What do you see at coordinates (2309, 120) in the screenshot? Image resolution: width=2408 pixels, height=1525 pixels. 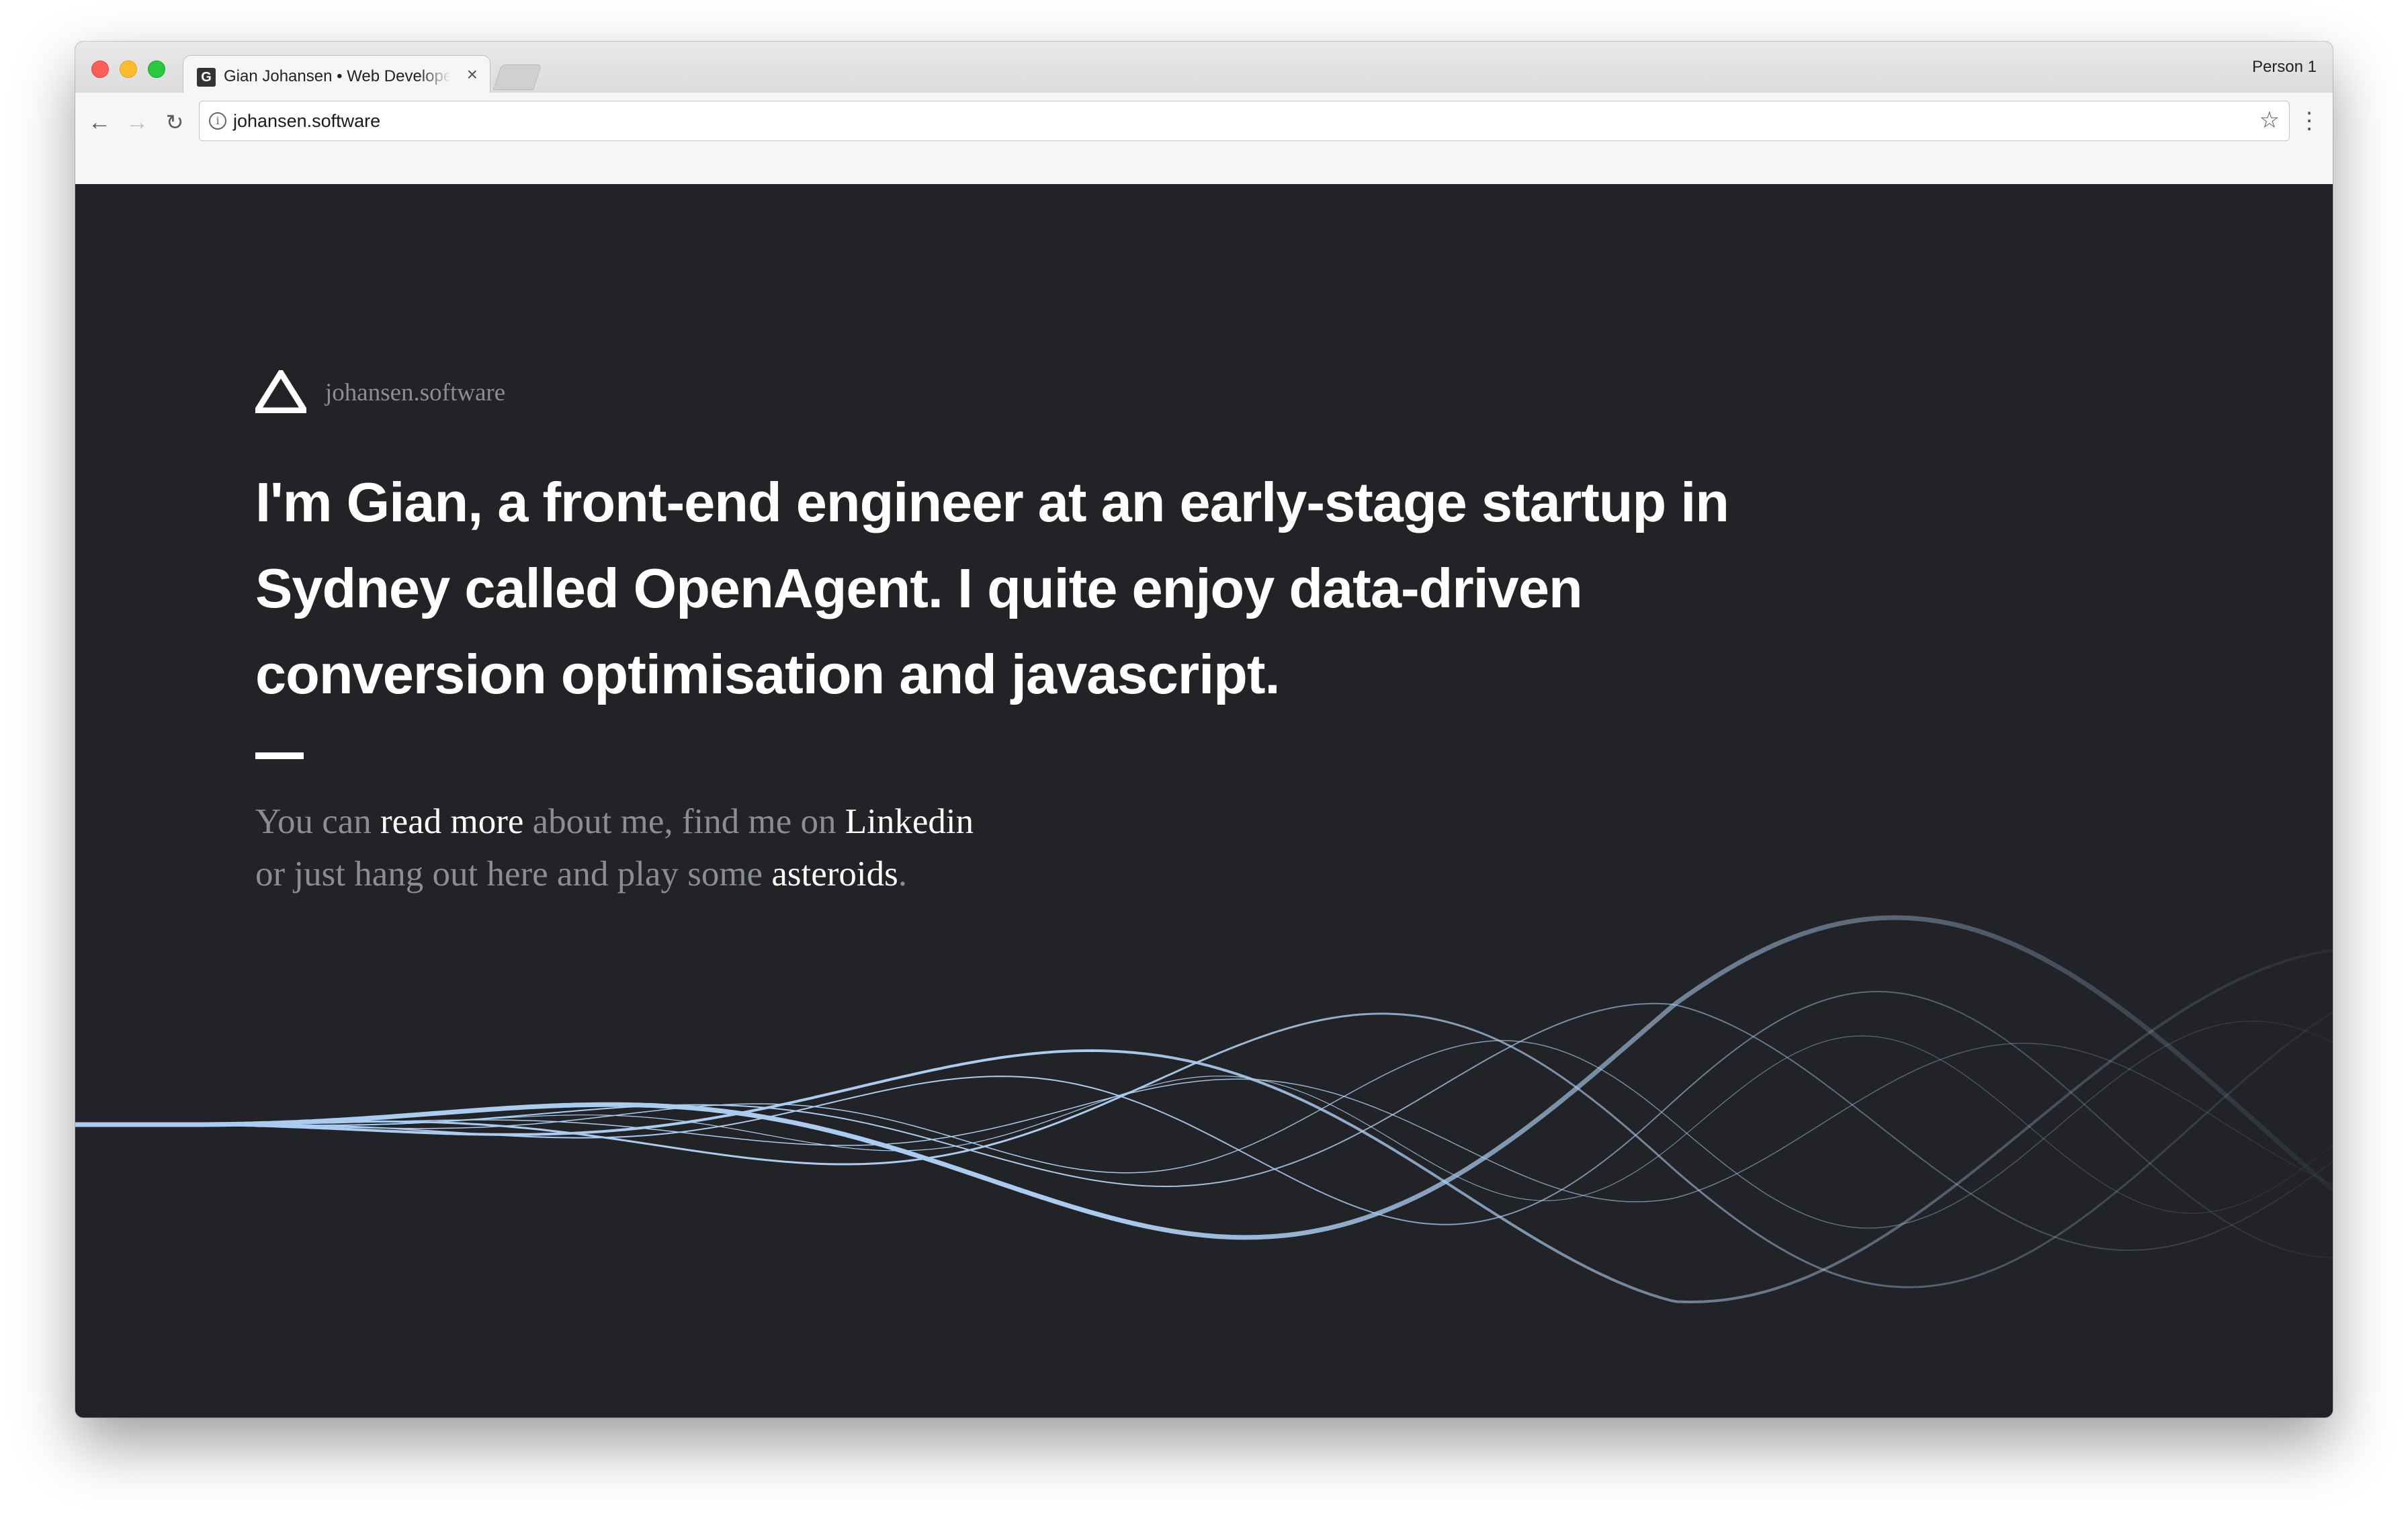 I see `menu-dots-icon: ⋮` at bounding box center [2309, 120].